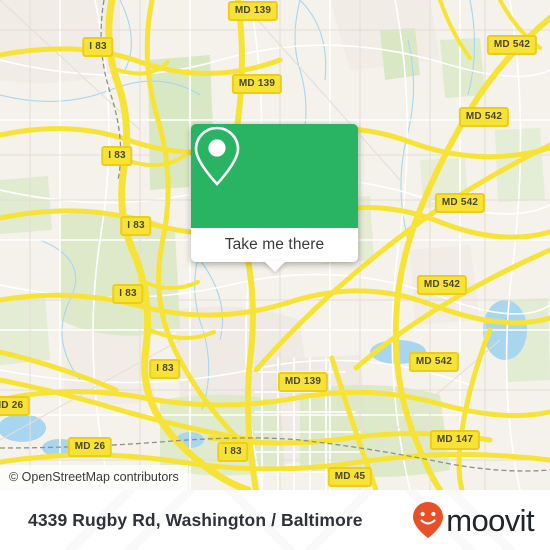 Image resolution: width=550 pixels, height=550 pixels. Describe the element at coordinates (274, 266) in the screenshot. I see `popup-pointer-tail` at that location.